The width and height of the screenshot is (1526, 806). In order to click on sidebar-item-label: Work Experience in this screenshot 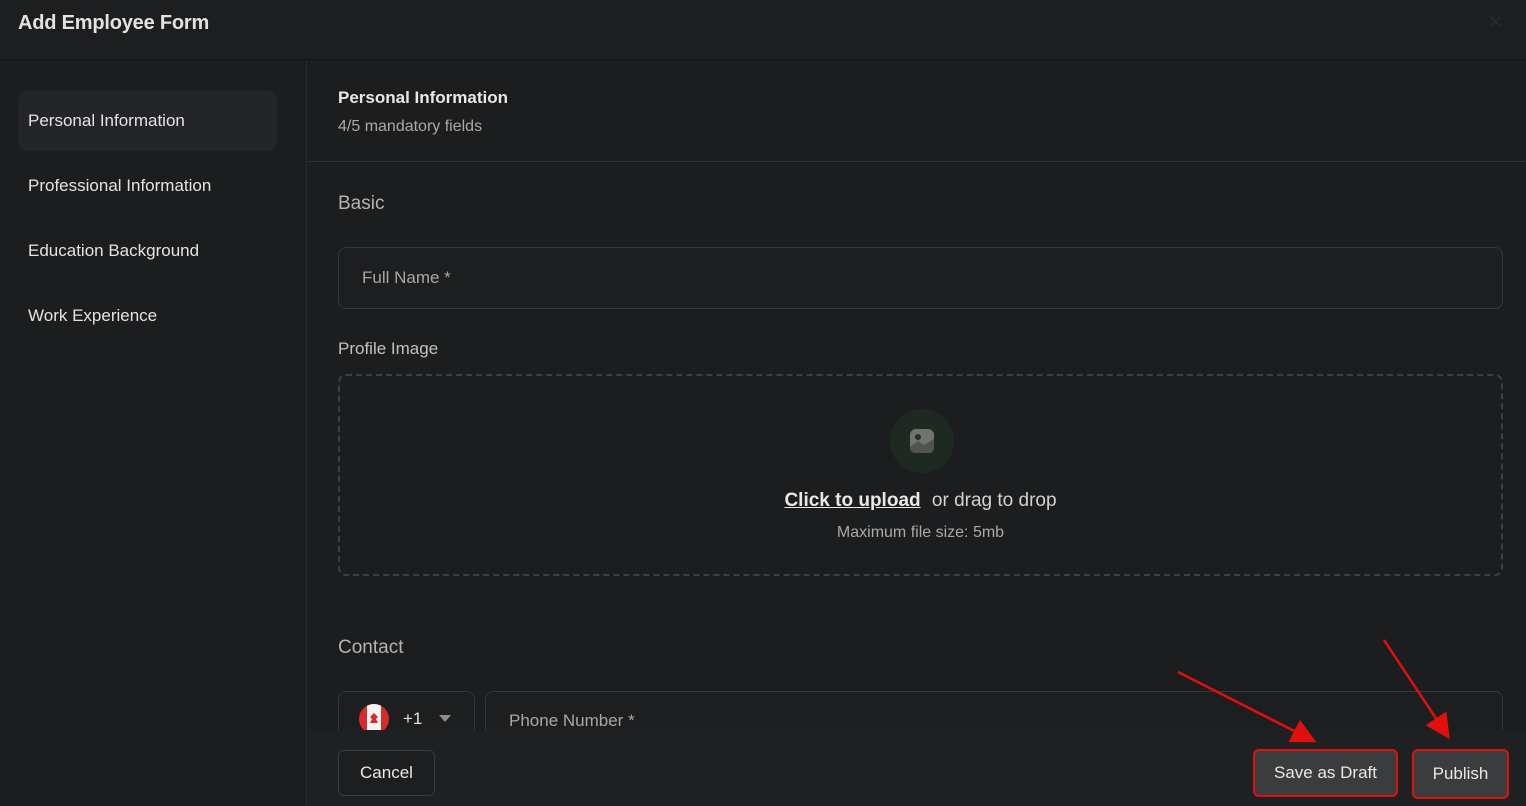, I will do `click(93, 315)`.